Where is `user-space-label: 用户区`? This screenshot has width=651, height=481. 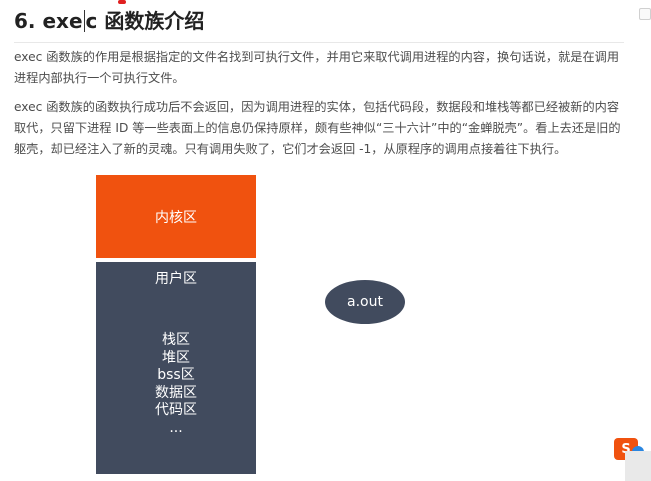 user-space-label: 用户区 is located at coordinates (176, 279).